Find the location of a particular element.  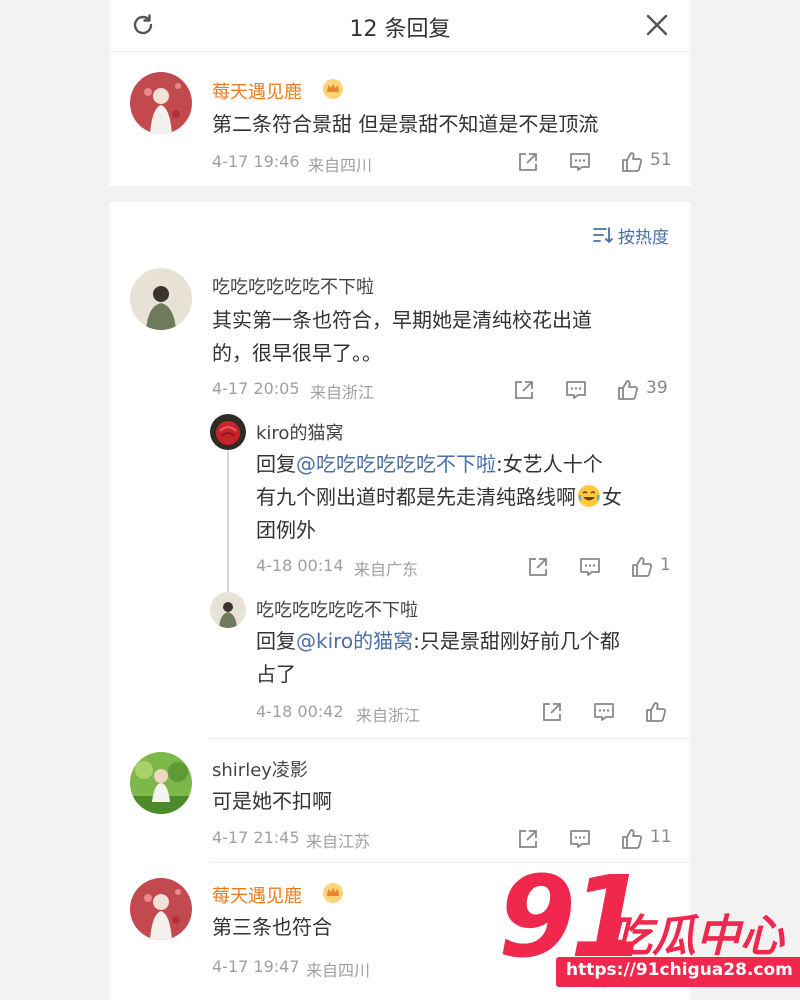

thread-line is located at coordinates (228, 524).